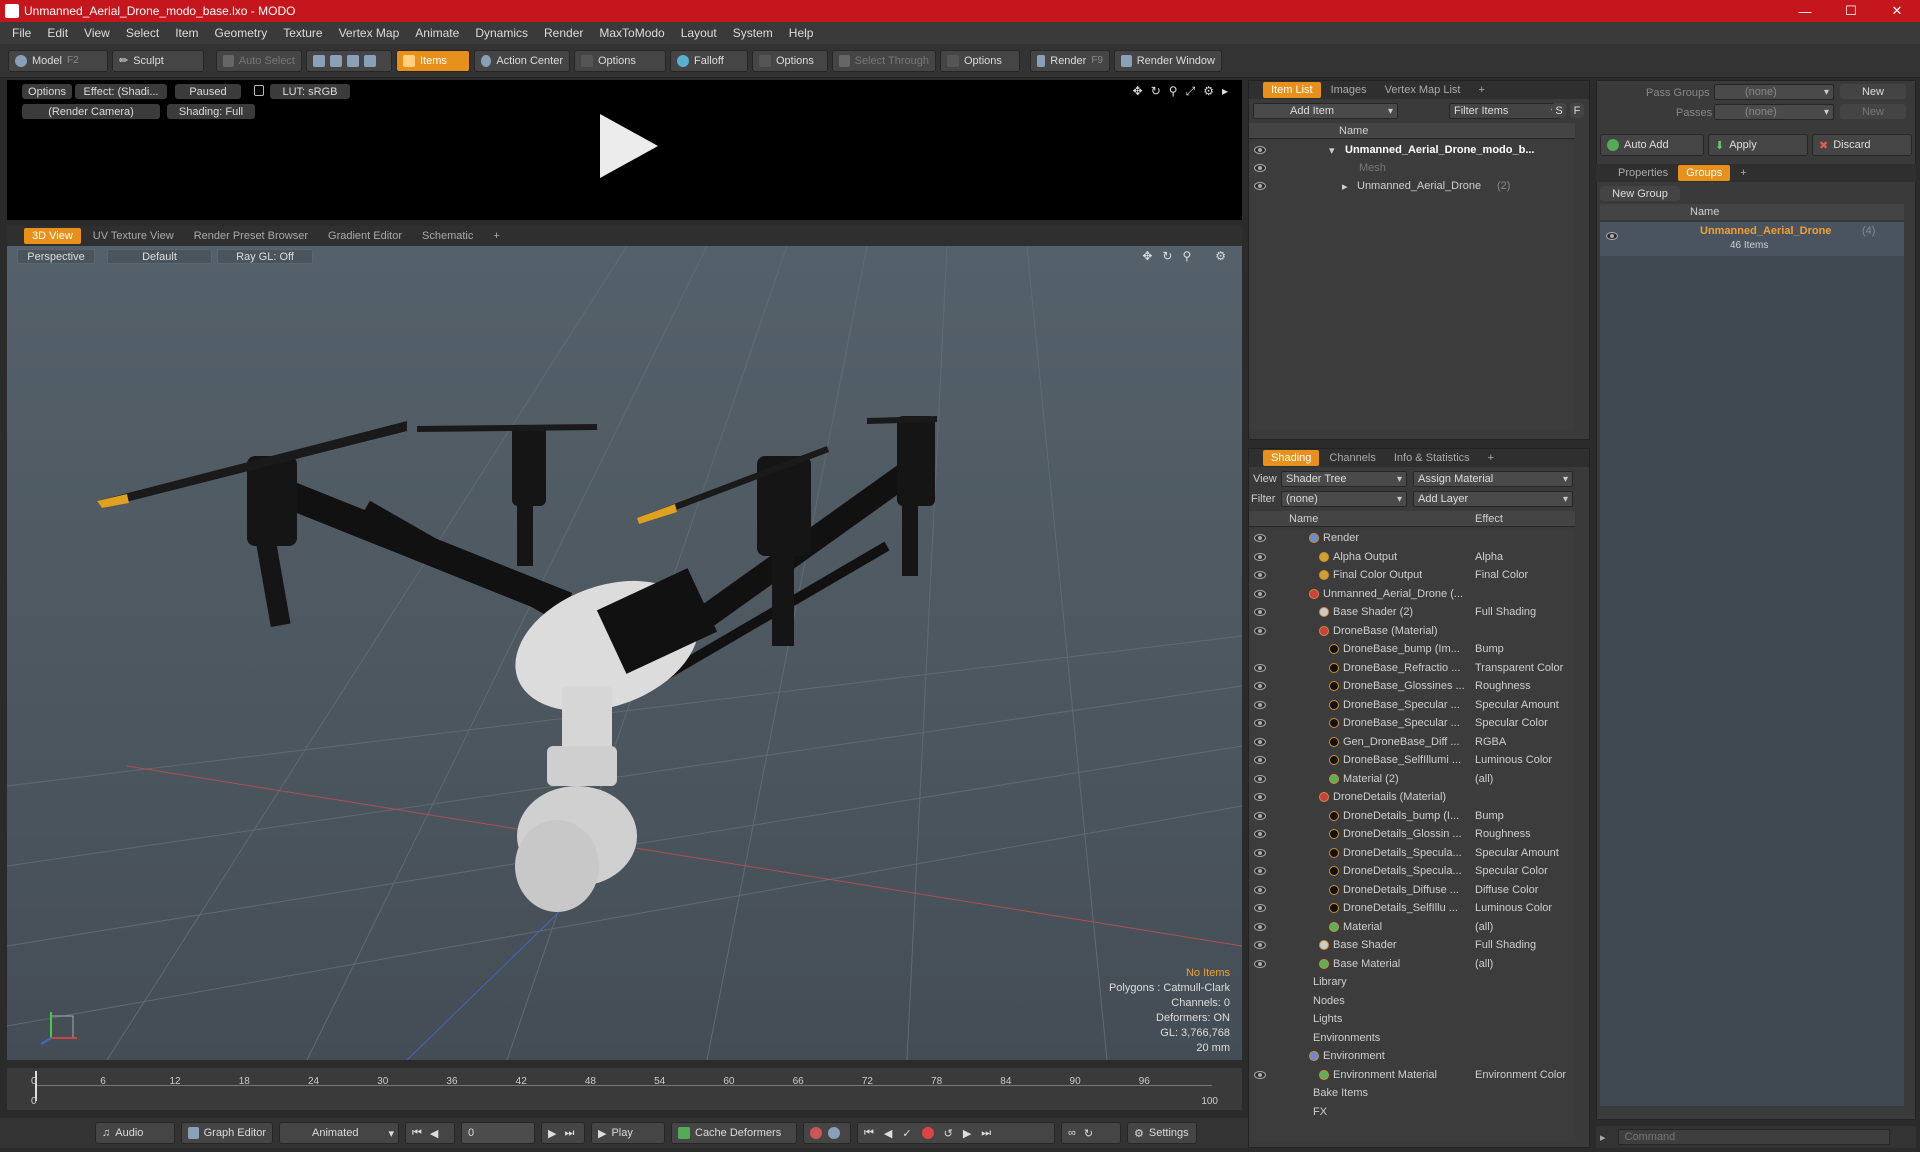 Image resolution: width=1920 pixels, height=1152 pixels. Describe the element at coordinates (1292, 90) in the screenshot. I see `tab-item-list: Item List` at that location.